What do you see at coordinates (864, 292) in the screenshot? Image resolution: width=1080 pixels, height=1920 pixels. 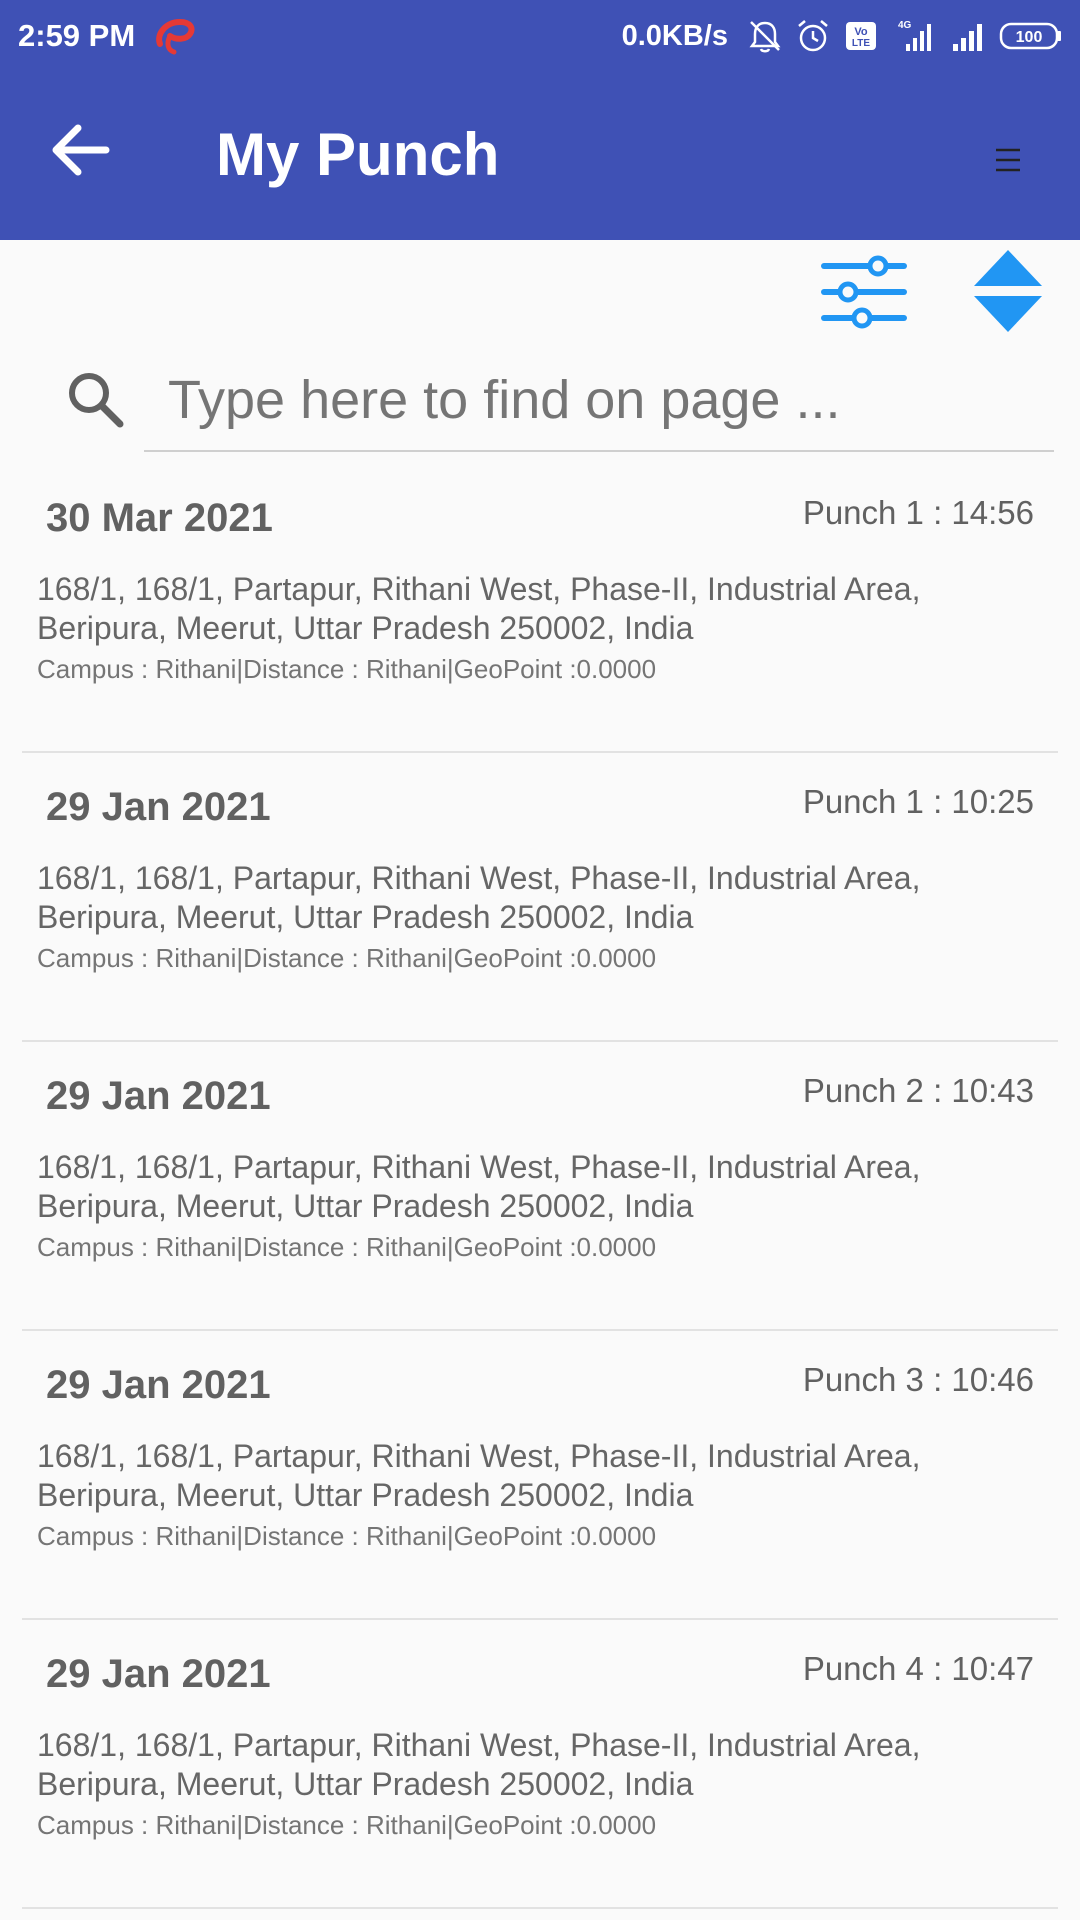 I see `sliders-icon` at bounding box center [864, 292].